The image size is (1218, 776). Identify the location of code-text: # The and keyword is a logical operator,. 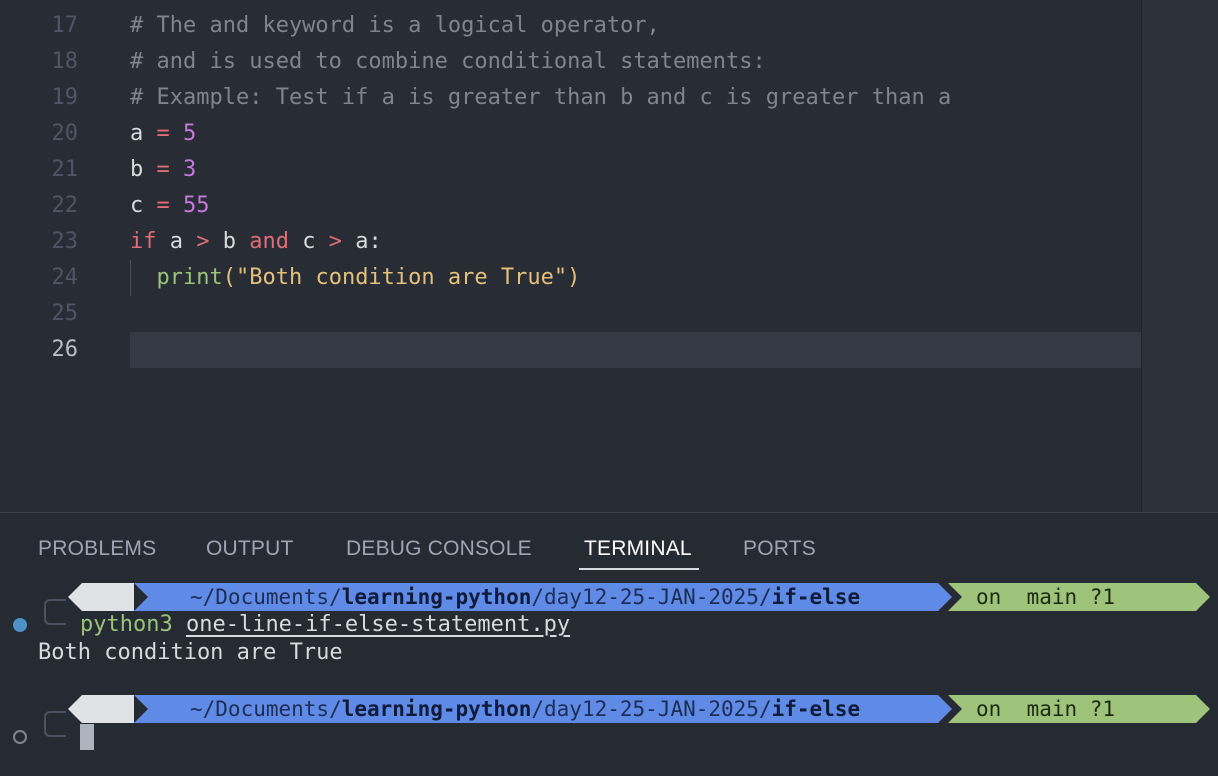
(395, 26).